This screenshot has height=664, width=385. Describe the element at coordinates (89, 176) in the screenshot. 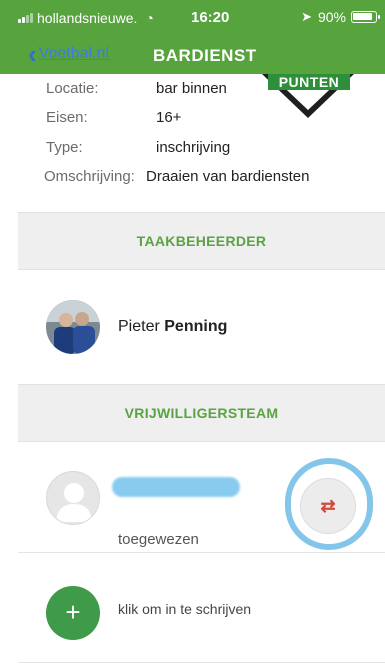

I see `description-label: Omschrijving:` at that location.